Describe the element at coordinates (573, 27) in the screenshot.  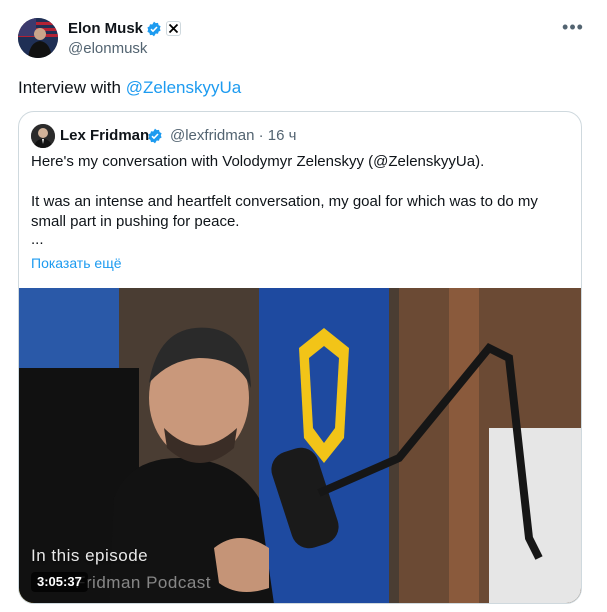
I see `more-horizontal-icon: •••` at that location.